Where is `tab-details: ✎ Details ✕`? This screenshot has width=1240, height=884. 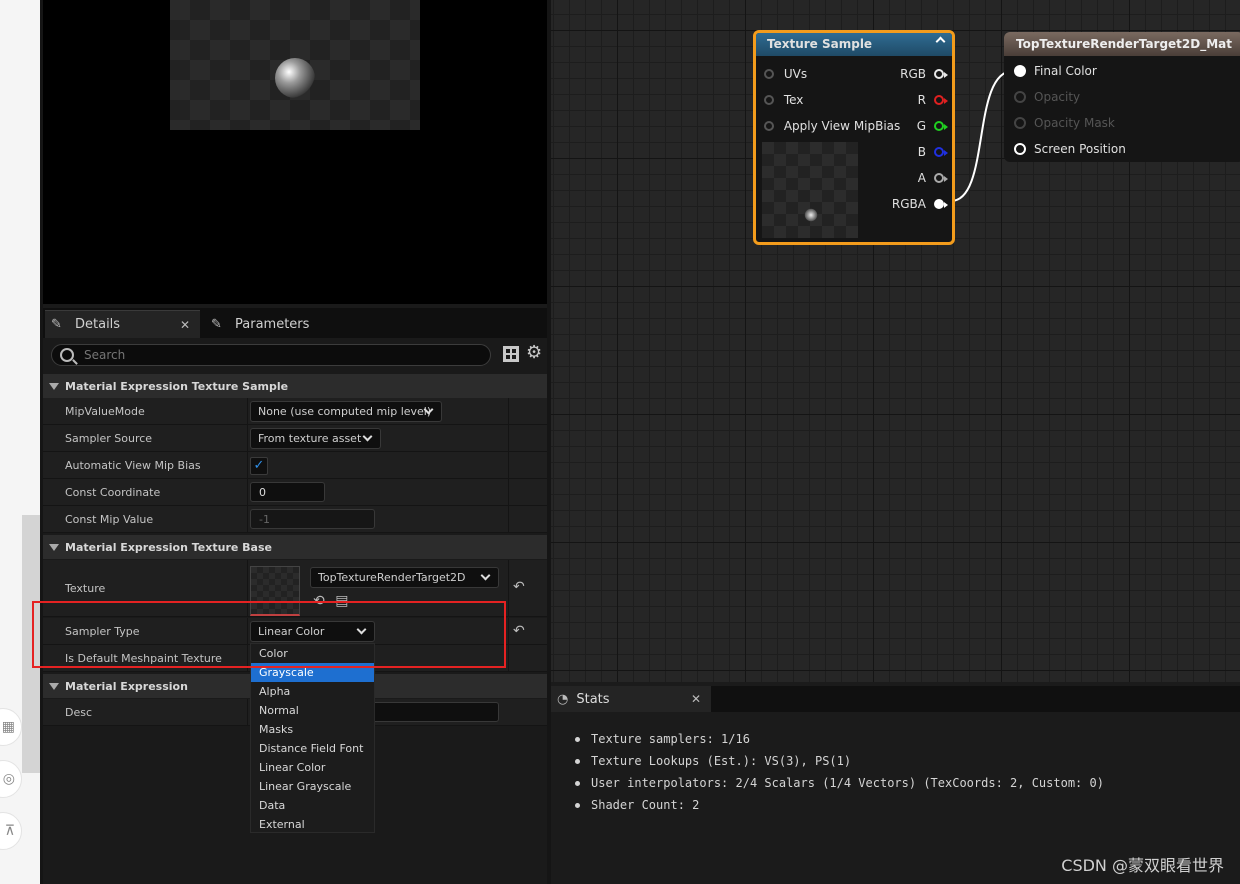
tab-details: ✎ Details ✕ is located at coordinates (122, 324).